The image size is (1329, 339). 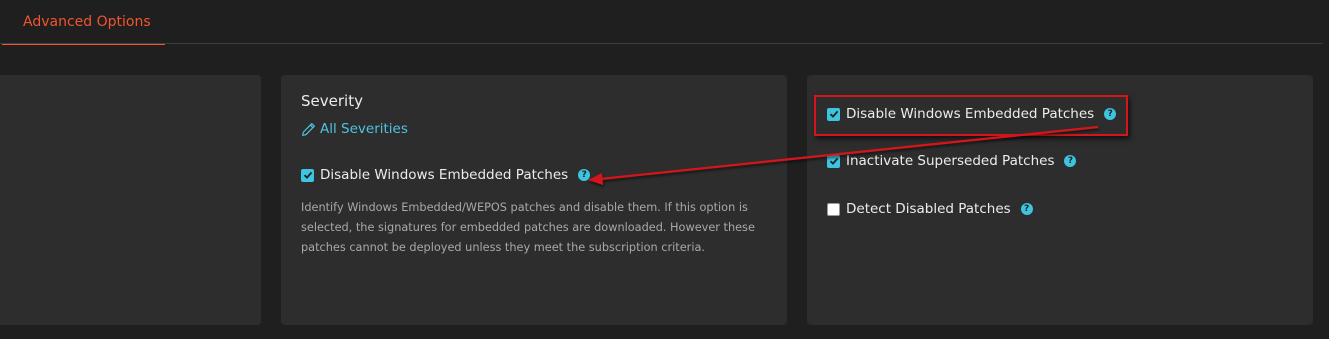 What do you see at coordinates (308, 129) in the screenshot?
I see `pencil-icon` at bounding box center [308, 129].